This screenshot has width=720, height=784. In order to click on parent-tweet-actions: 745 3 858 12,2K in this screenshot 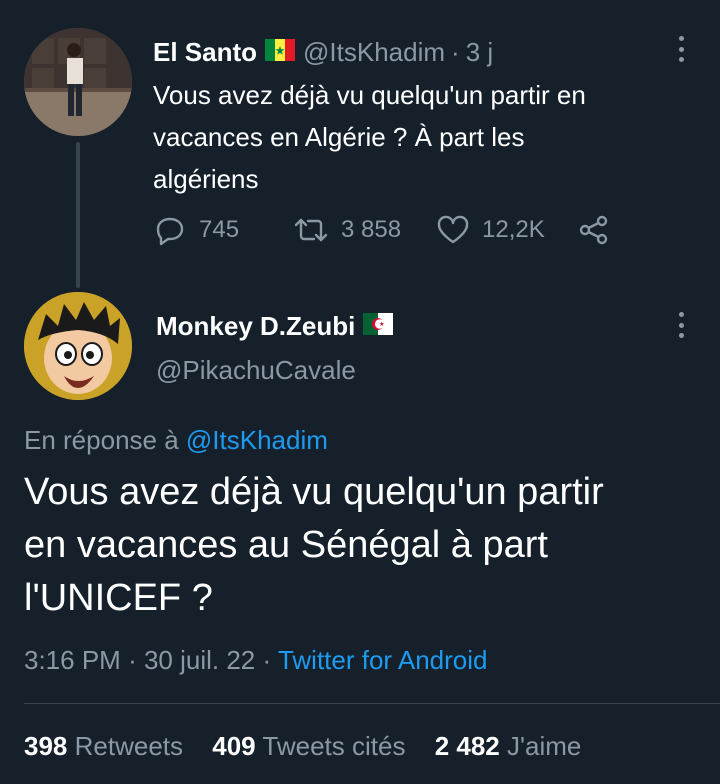, I will do `click(381, 230)`.